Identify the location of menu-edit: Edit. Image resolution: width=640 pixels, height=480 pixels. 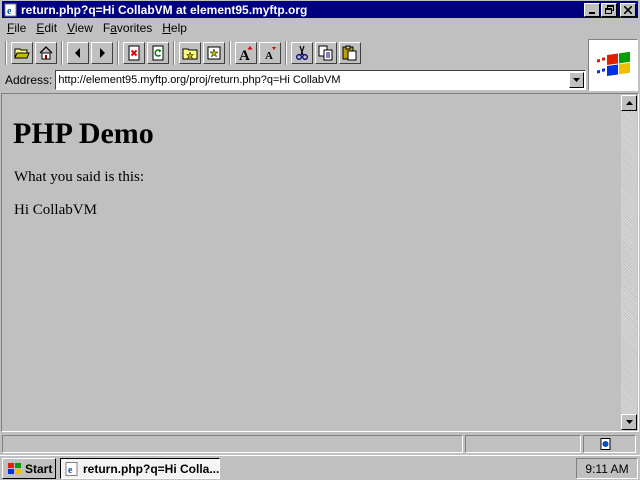
(46, 28).